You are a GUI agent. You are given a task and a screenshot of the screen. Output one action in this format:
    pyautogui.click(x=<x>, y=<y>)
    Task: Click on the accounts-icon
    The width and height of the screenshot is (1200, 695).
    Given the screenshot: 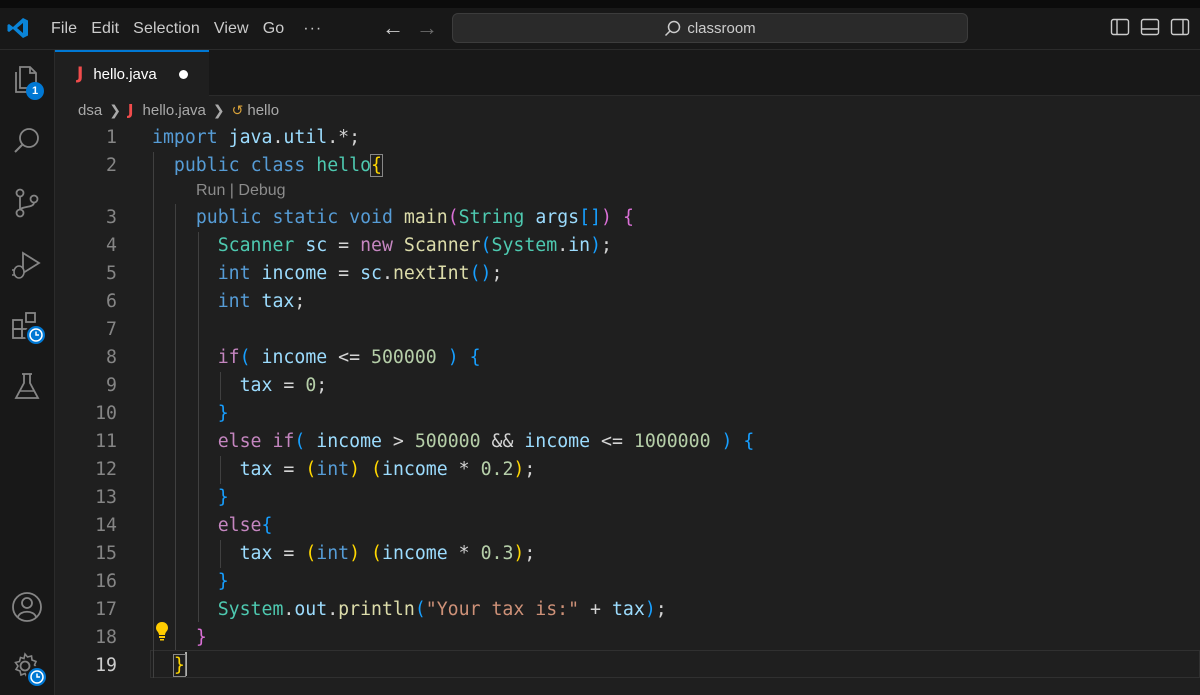 What is the action you would take?
    pyautogui.click(x=27, y=607)
    